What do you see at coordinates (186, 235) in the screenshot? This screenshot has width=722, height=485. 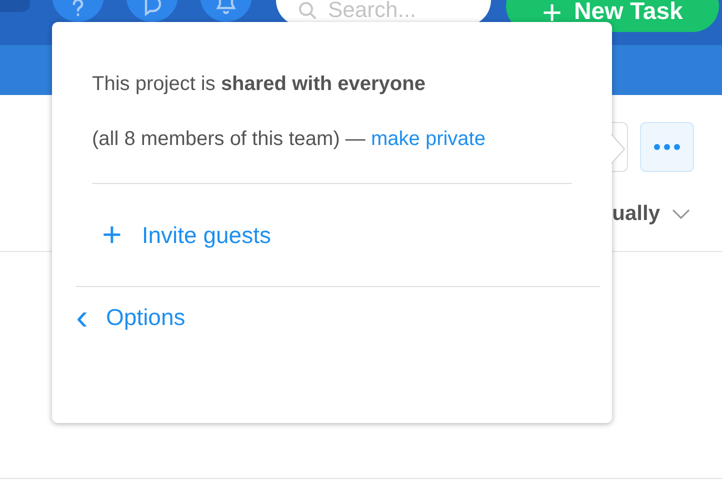 I see `invite-guests-item: + Invite guests` at bounding box center [186, 235].